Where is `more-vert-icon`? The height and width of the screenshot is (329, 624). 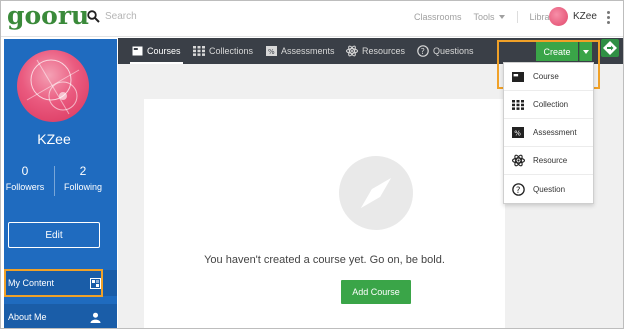 more-vert-icon is located at coordinates (609, 18).